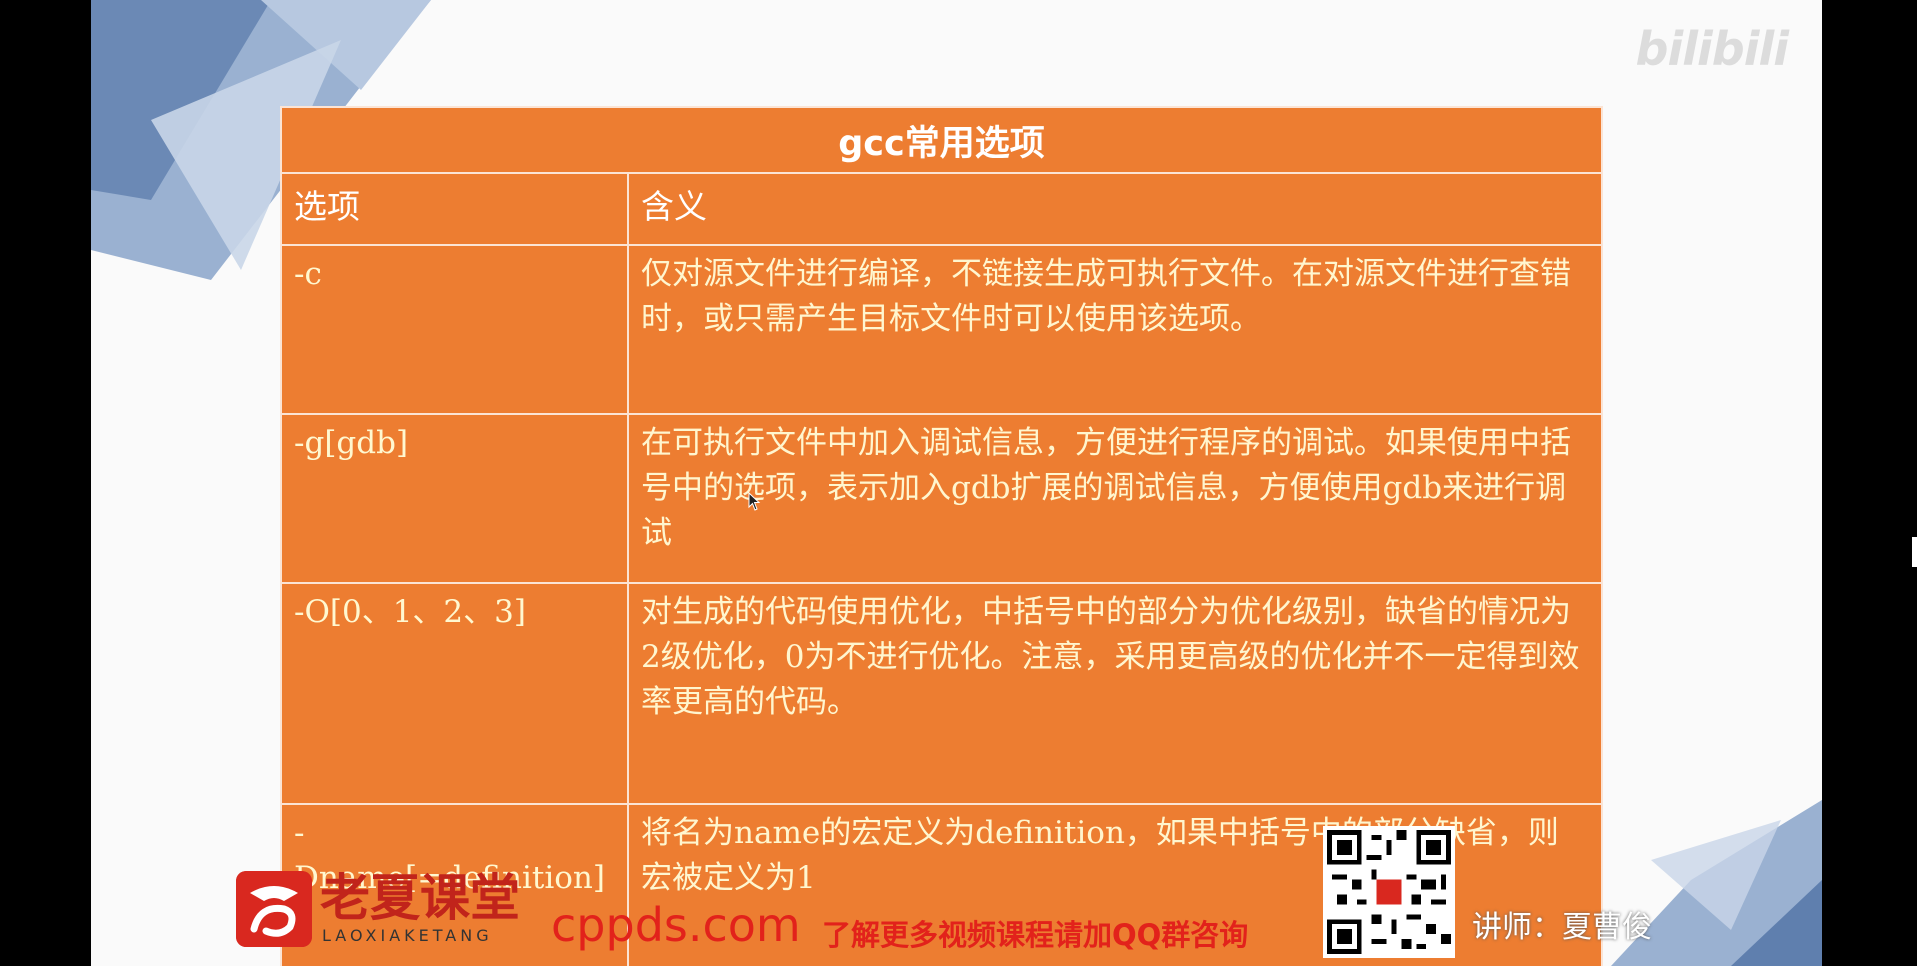  Describe the element at coordinates (274, 909) in the screenshot. I see `brand-logo-icon` at that location.